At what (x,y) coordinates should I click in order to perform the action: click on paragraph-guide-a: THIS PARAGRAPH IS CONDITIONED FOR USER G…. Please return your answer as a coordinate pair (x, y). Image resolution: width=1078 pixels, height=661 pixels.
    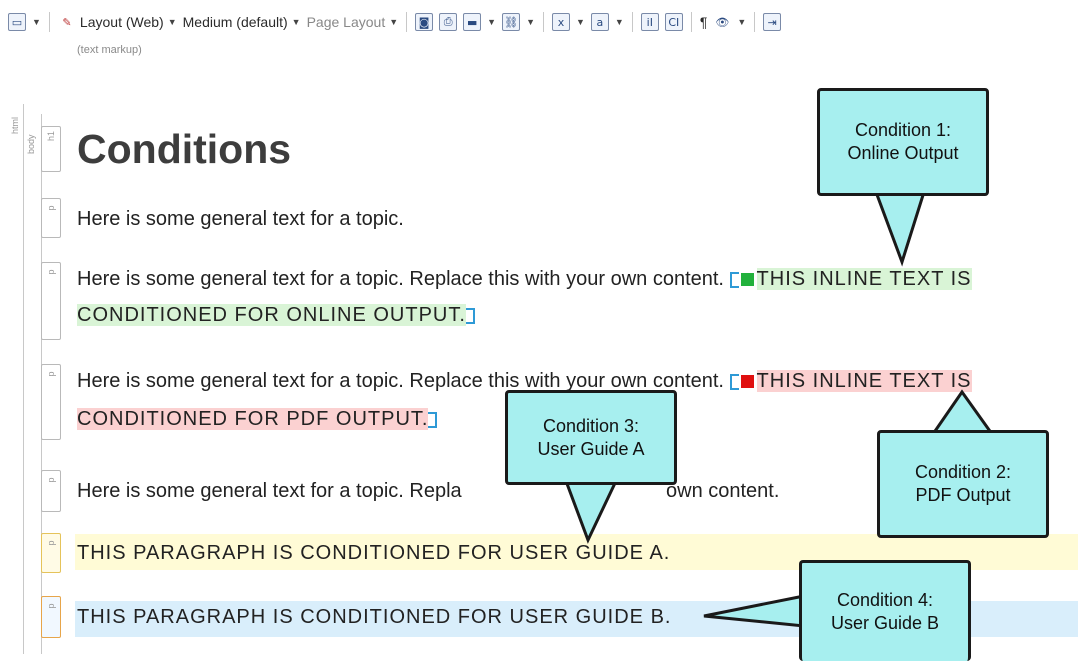
    Looking at the image, I should click on (374, 553).